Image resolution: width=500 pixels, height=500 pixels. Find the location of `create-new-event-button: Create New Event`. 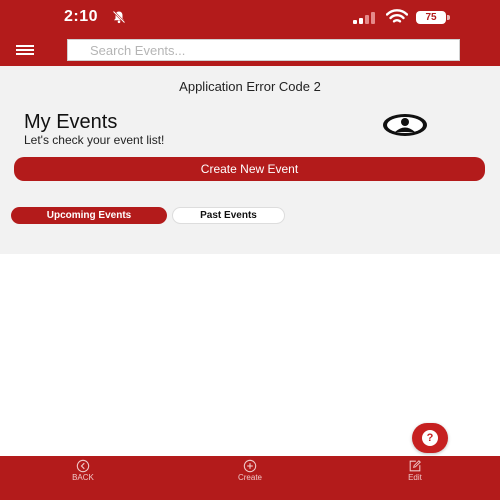

create-new-event-button: Create New Event is located at coordinates (249, 169).